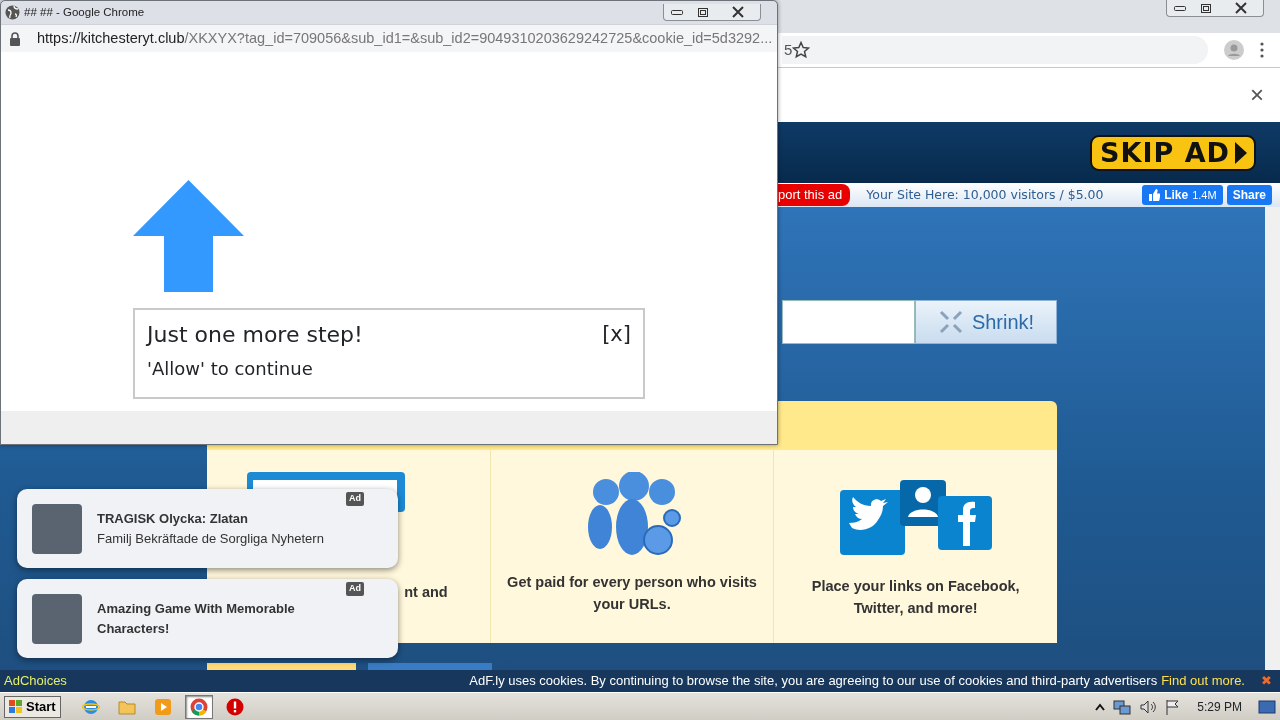 The width and height of the screenshot is (1280, 720). I want to click on chrome-icon, so click(198, 706).